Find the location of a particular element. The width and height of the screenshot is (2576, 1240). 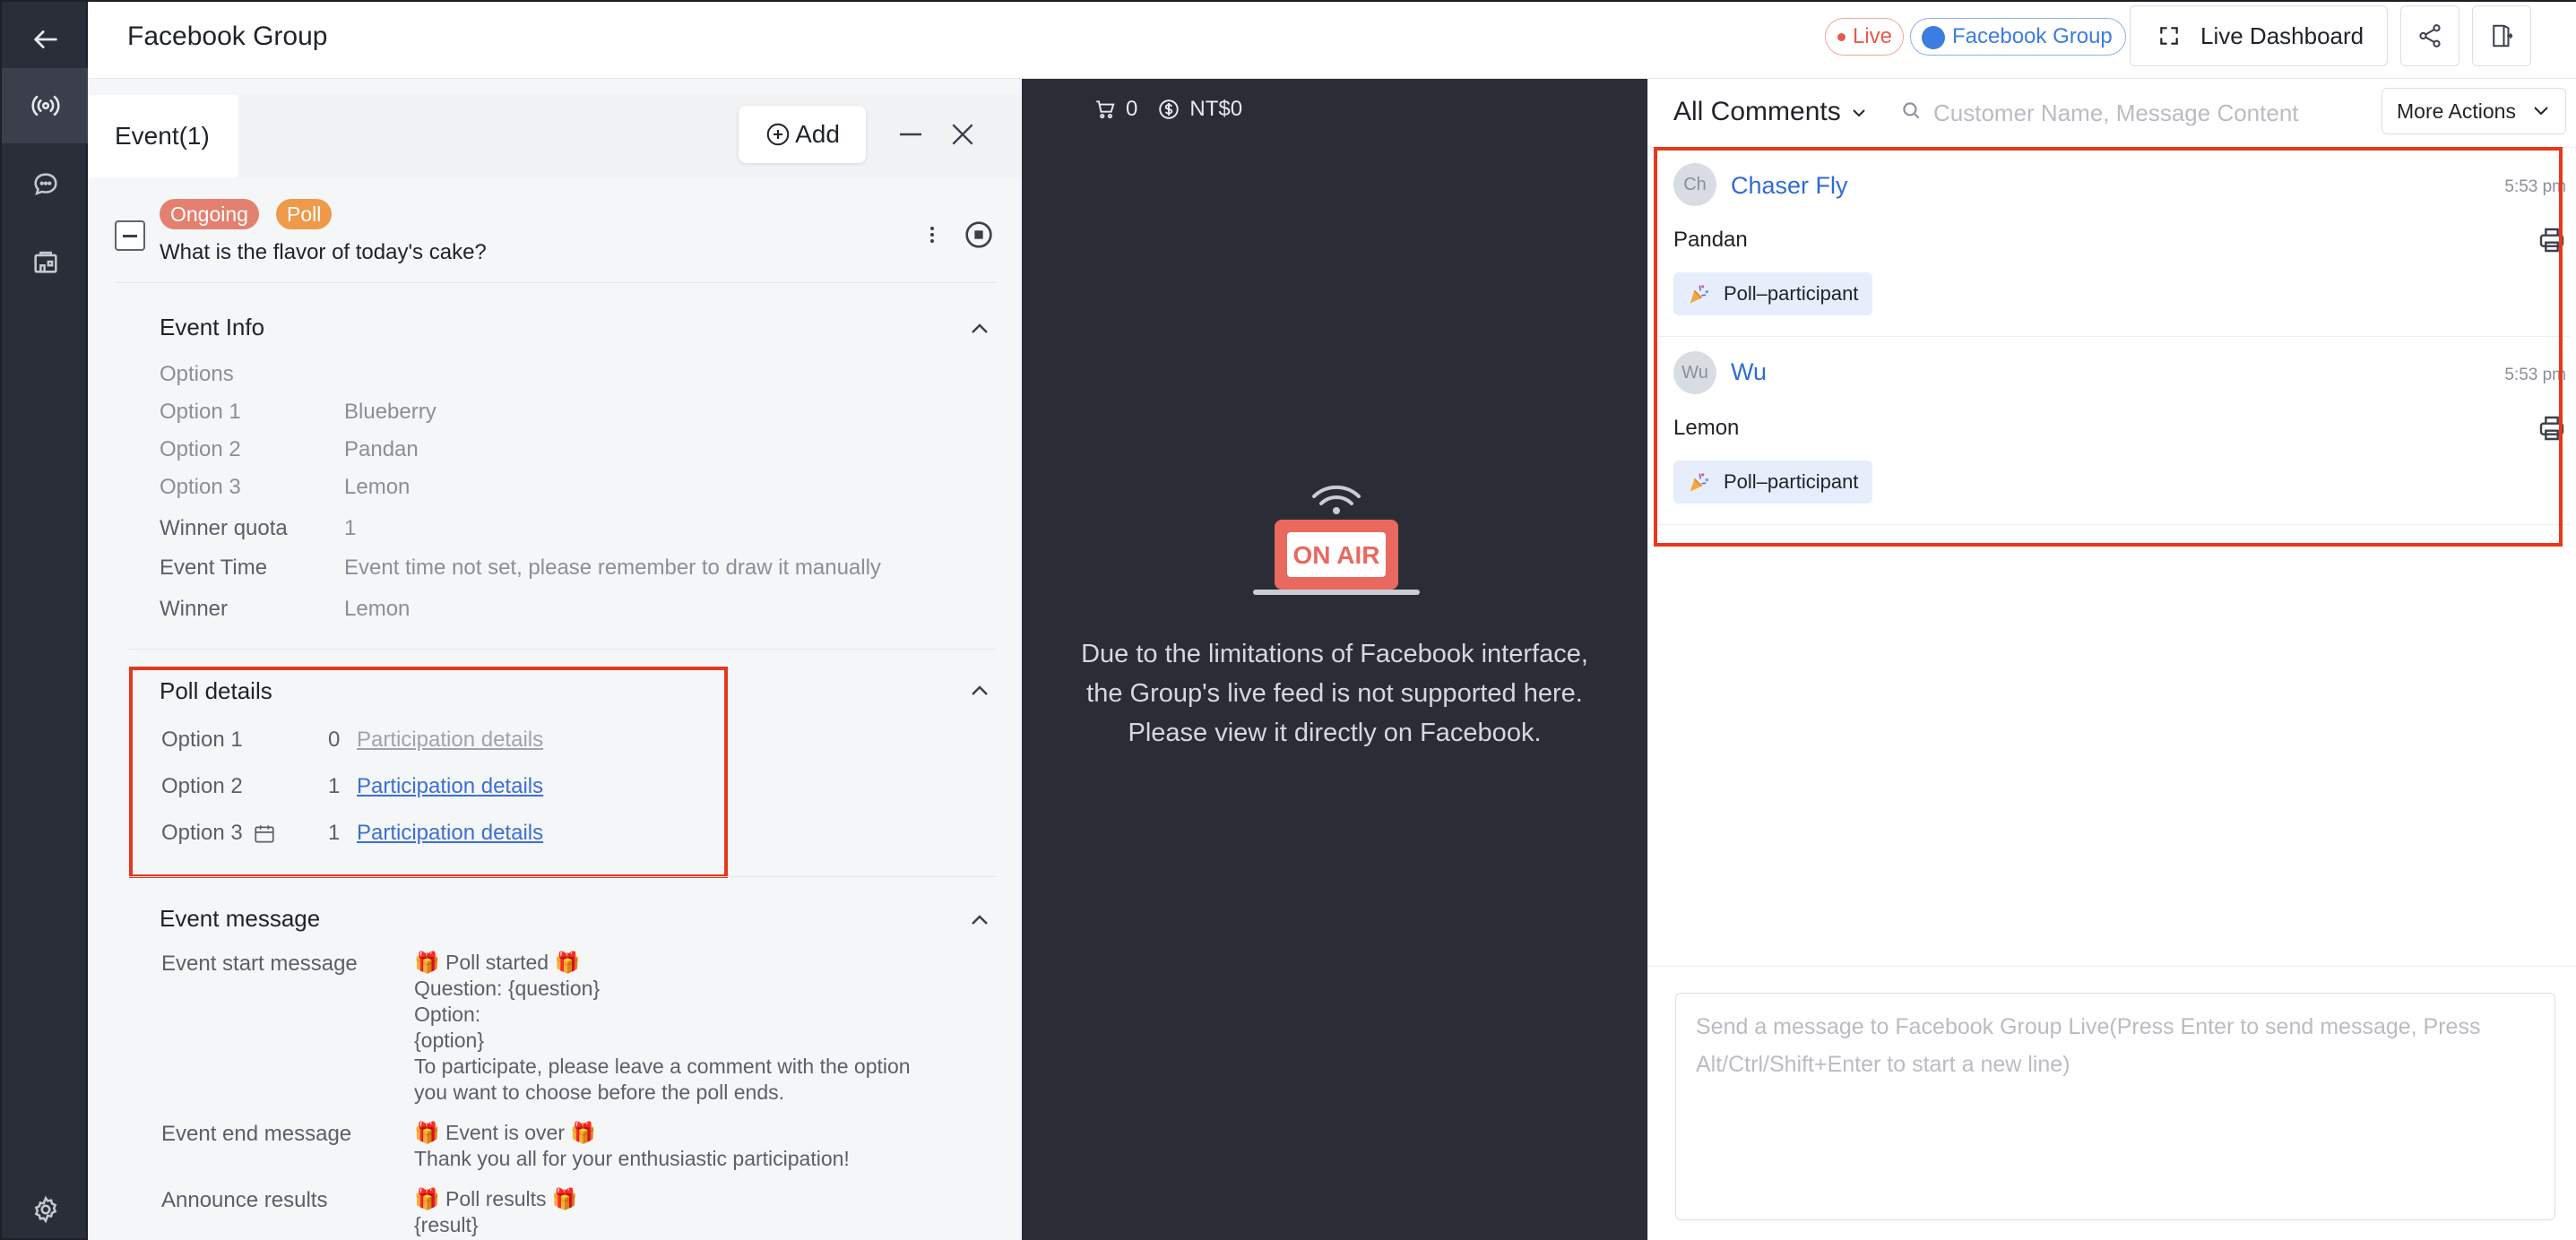

announce-results-label: Announce results is located at coordinates (244, 1200).